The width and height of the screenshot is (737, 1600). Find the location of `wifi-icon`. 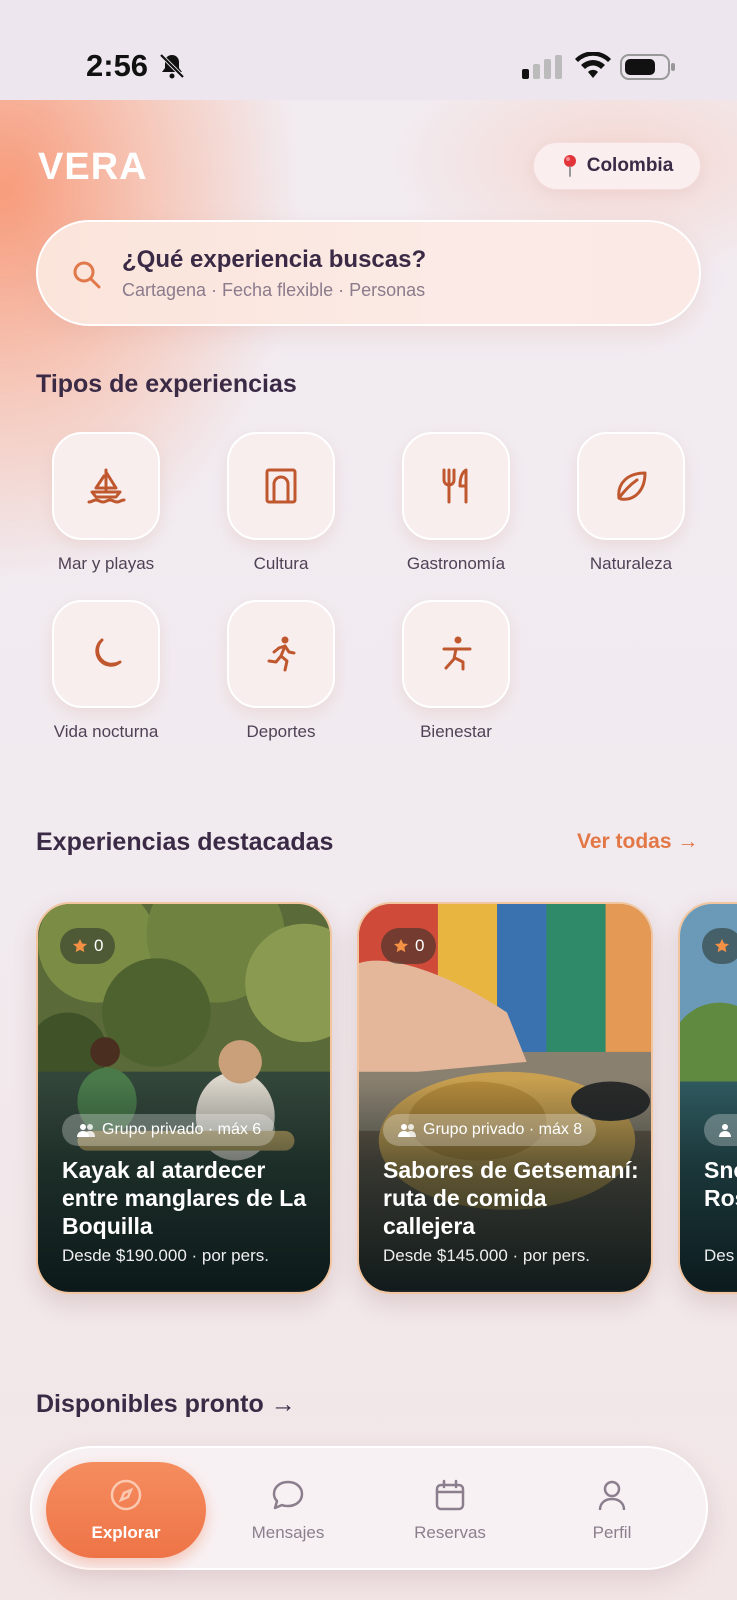

wifi-icon is located at coordinates (593, 65).